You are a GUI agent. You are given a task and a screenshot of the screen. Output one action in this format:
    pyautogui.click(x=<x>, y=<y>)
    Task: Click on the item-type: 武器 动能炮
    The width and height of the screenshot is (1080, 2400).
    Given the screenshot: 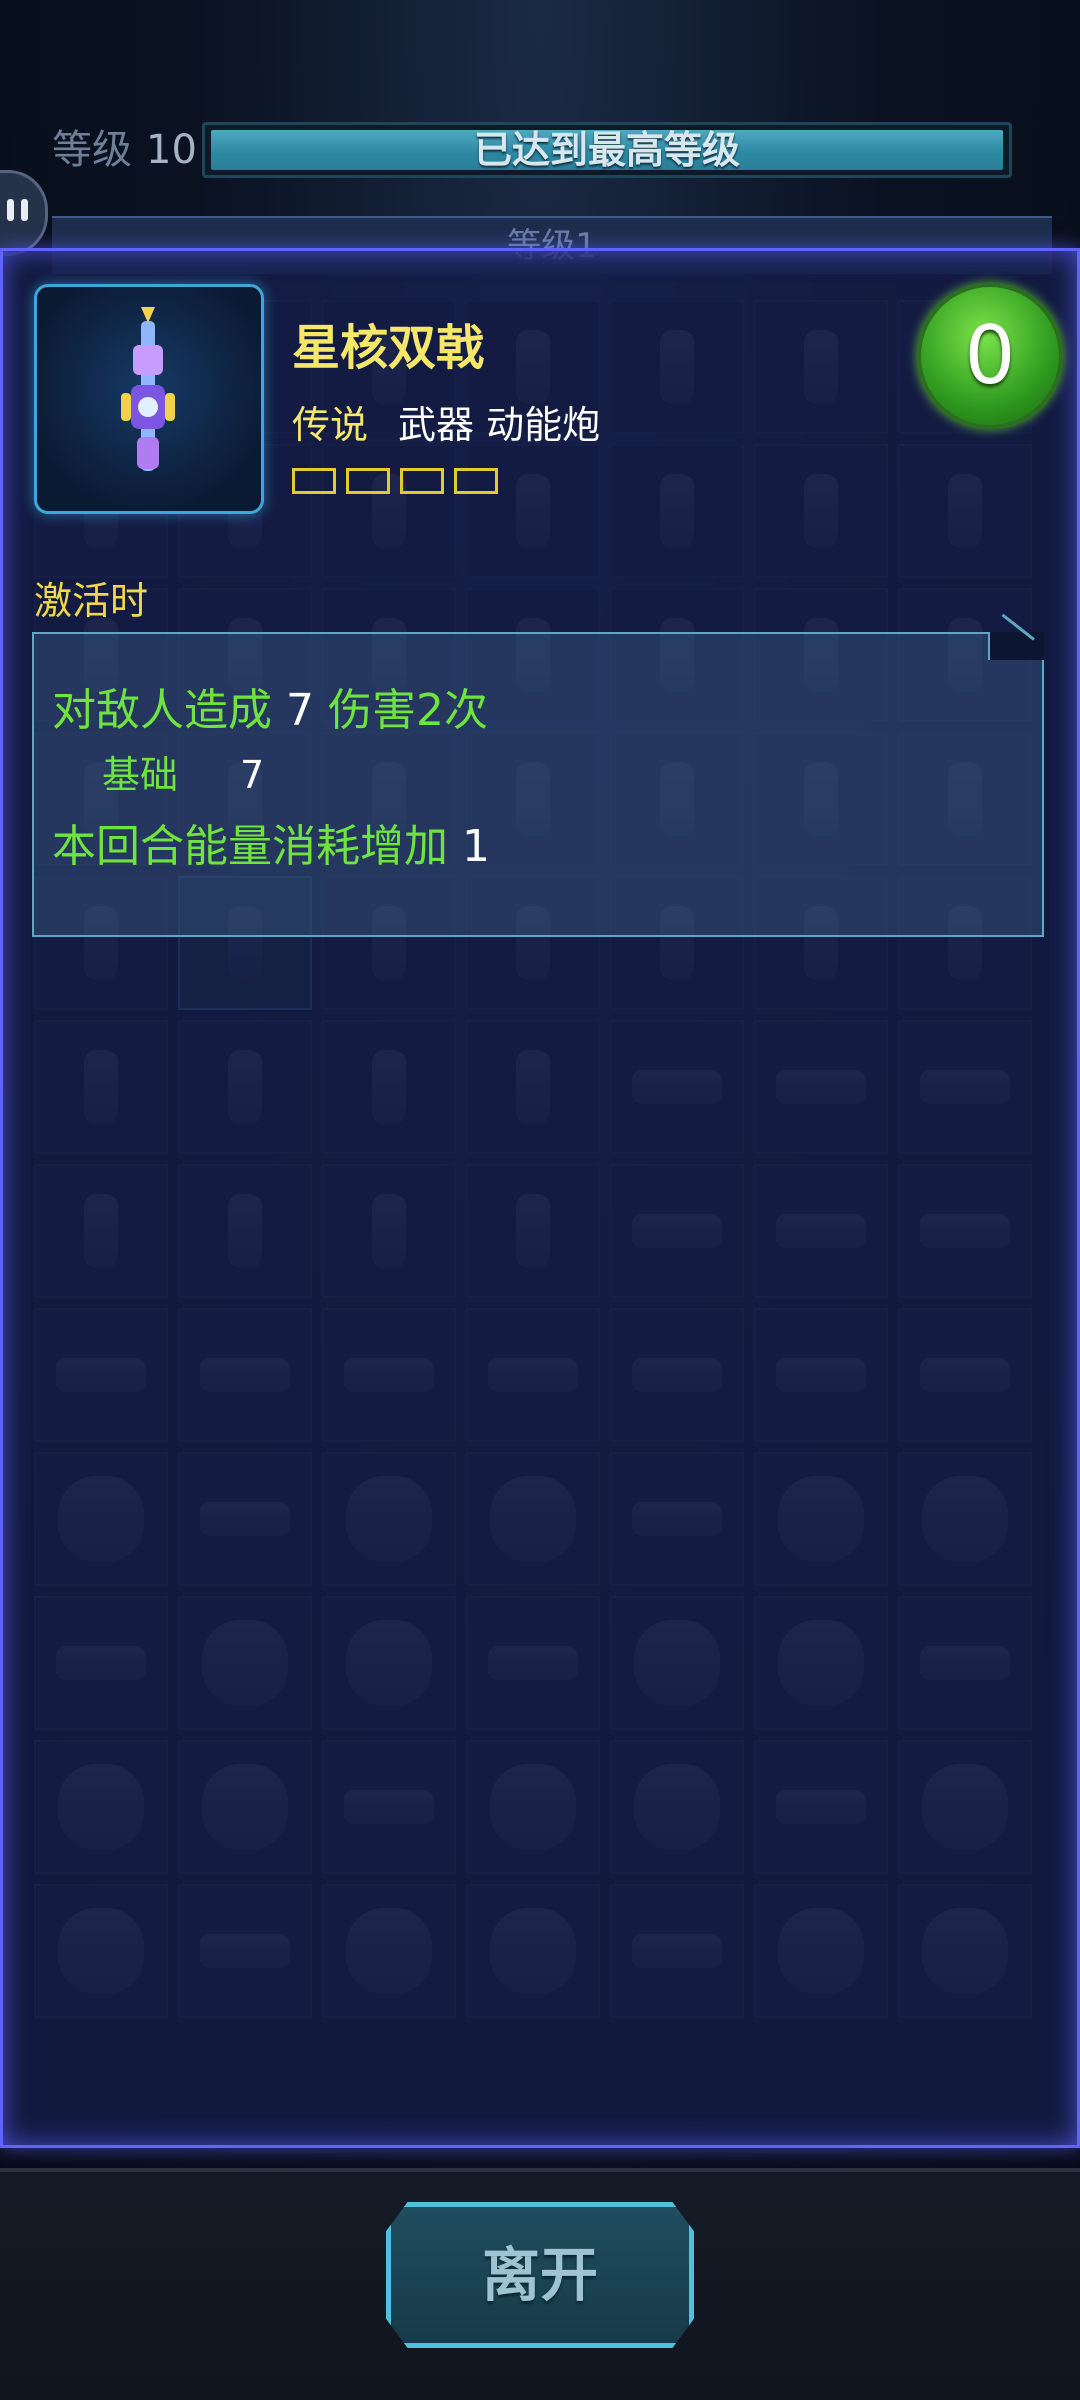 What is the action you would take?
    pyautogui.click(x=499, y=425)
    